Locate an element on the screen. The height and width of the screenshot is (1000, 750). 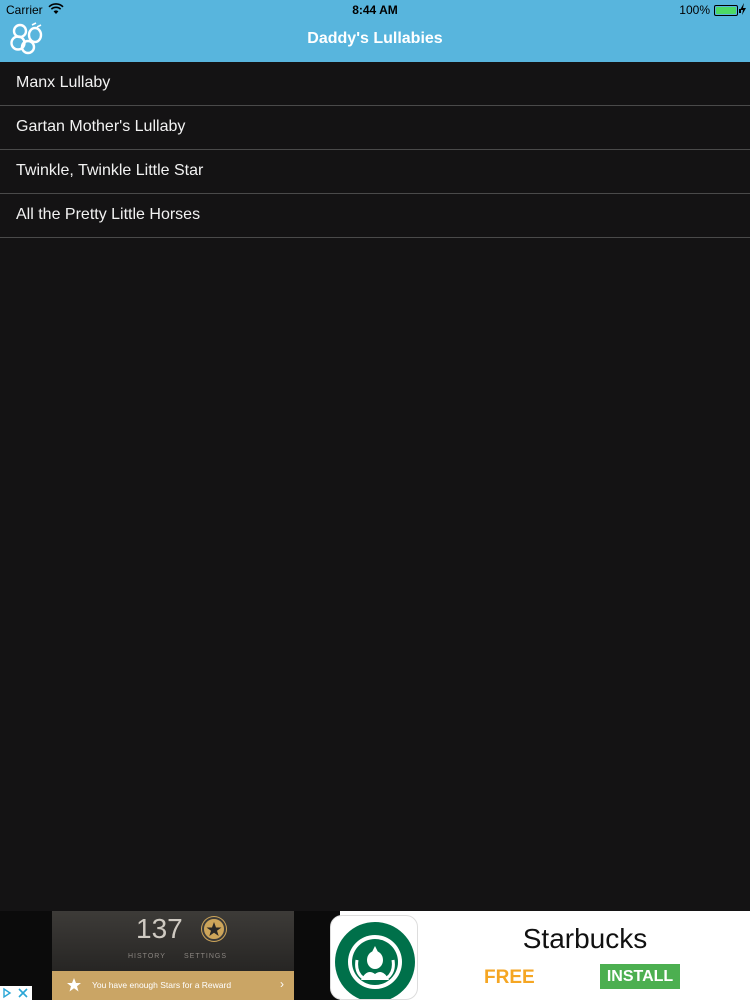
list-item-label: All the Pretty Little Horses is located at coordinates (108, 214).